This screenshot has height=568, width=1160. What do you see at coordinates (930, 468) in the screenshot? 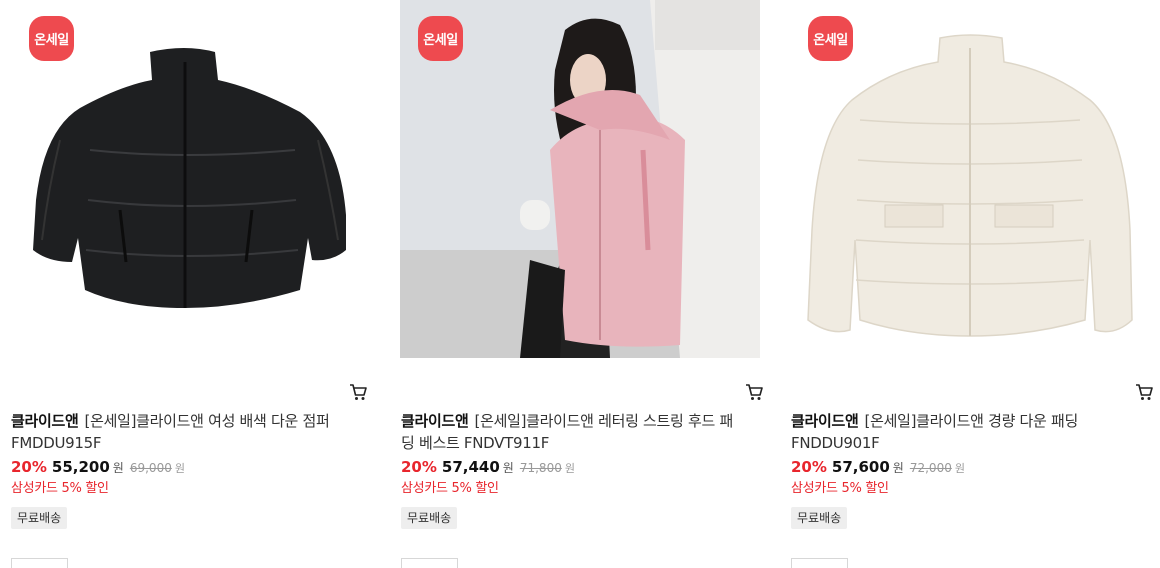
I see `original-price: 72,000` at bounding box center [930, 468].